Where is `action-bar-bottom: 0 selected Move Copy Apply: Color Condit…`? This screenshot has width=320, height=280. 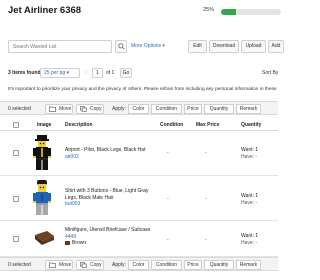 action-bar-bottom: 0 selected Move Copy Apply: Color Condit… is located at coordinates (139, 264).